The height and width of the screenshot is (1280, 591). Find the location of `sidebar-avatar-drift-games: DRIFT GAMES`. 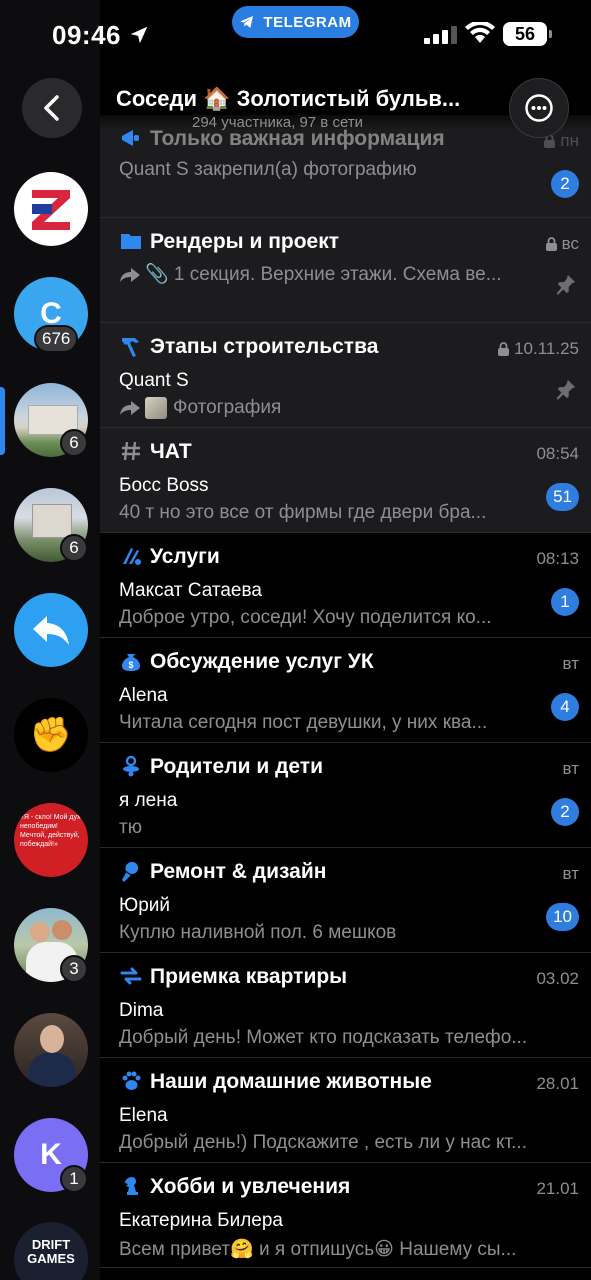

sidebar-avatar-drift-games: DRIFT GAMES is located at coordinates (51, 1251).